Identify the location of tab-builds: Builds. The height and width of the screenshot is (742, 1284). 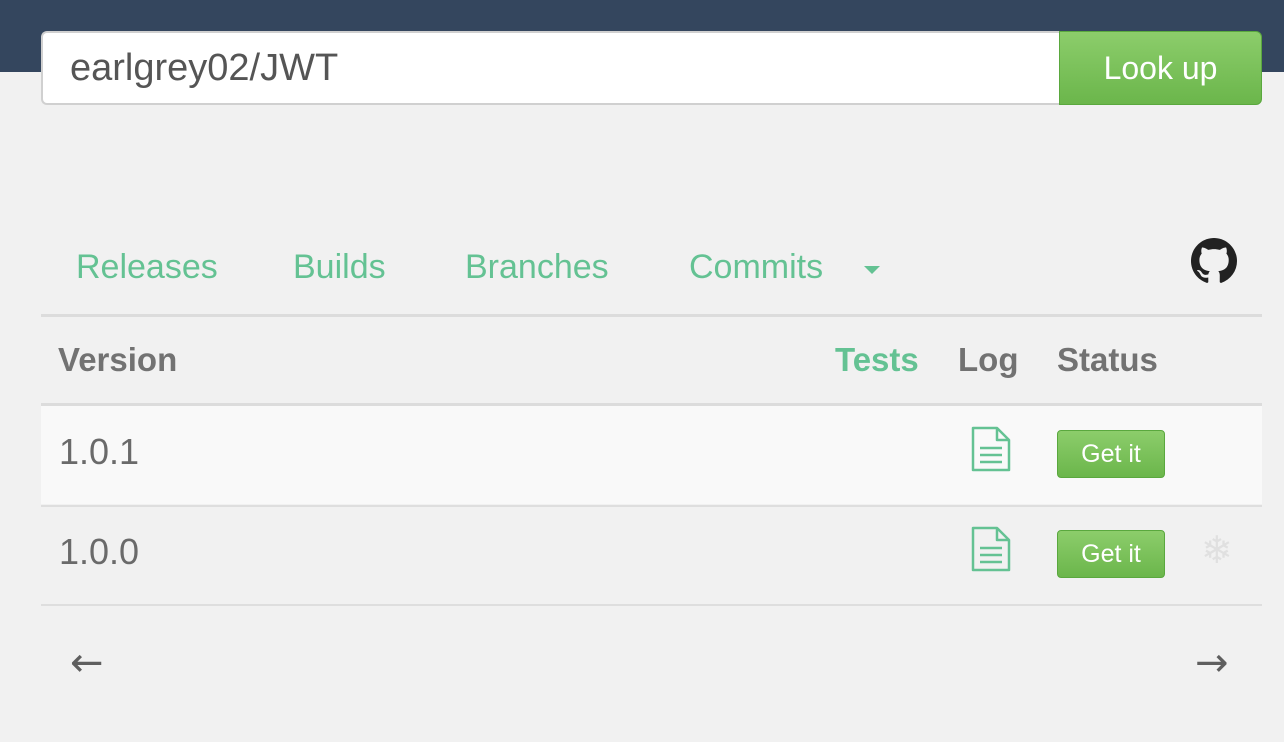
(339, 267).